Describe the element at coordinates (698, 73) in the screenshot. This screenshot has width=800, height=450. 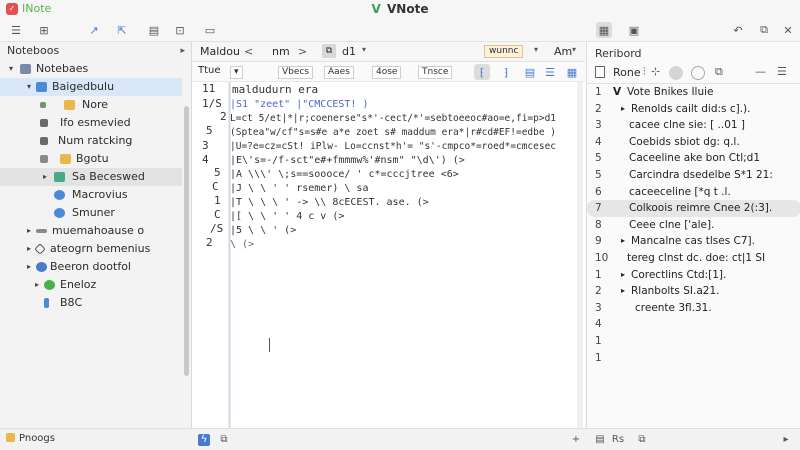
I see `circle-icon` at that location.